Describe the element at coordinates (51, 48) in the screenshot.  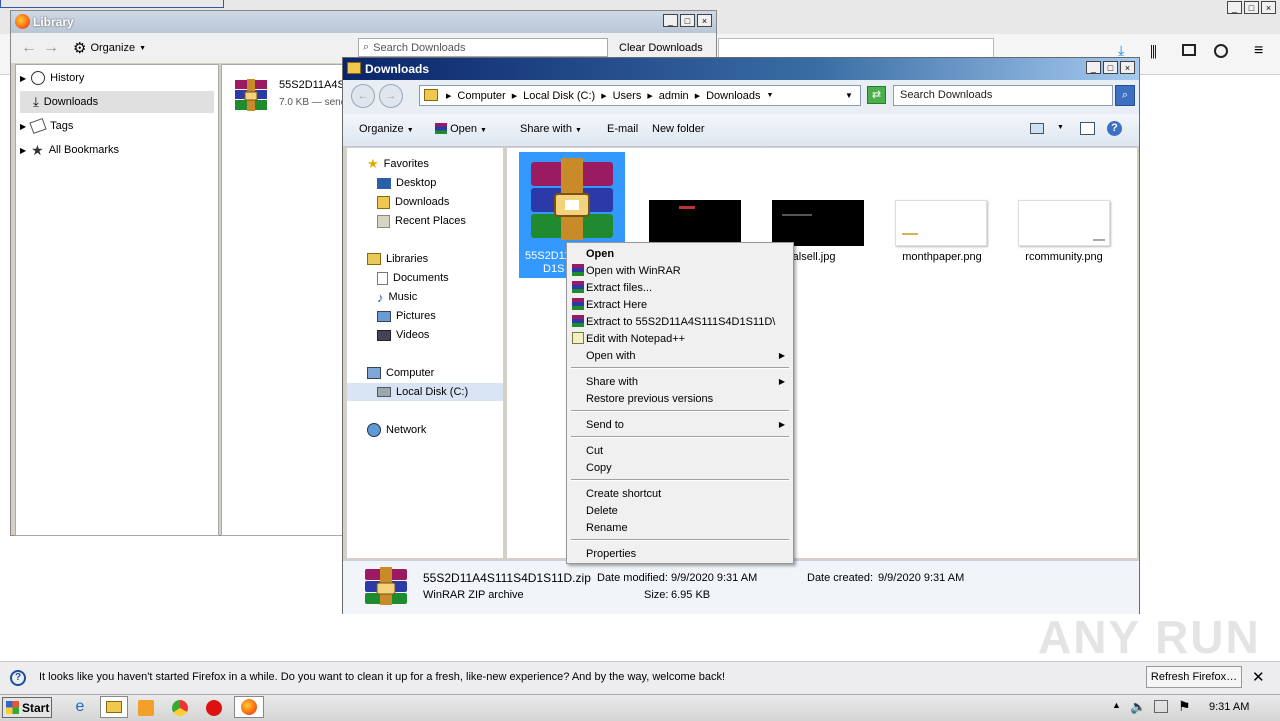
I see `forward-arrow-icon: →` at that location.